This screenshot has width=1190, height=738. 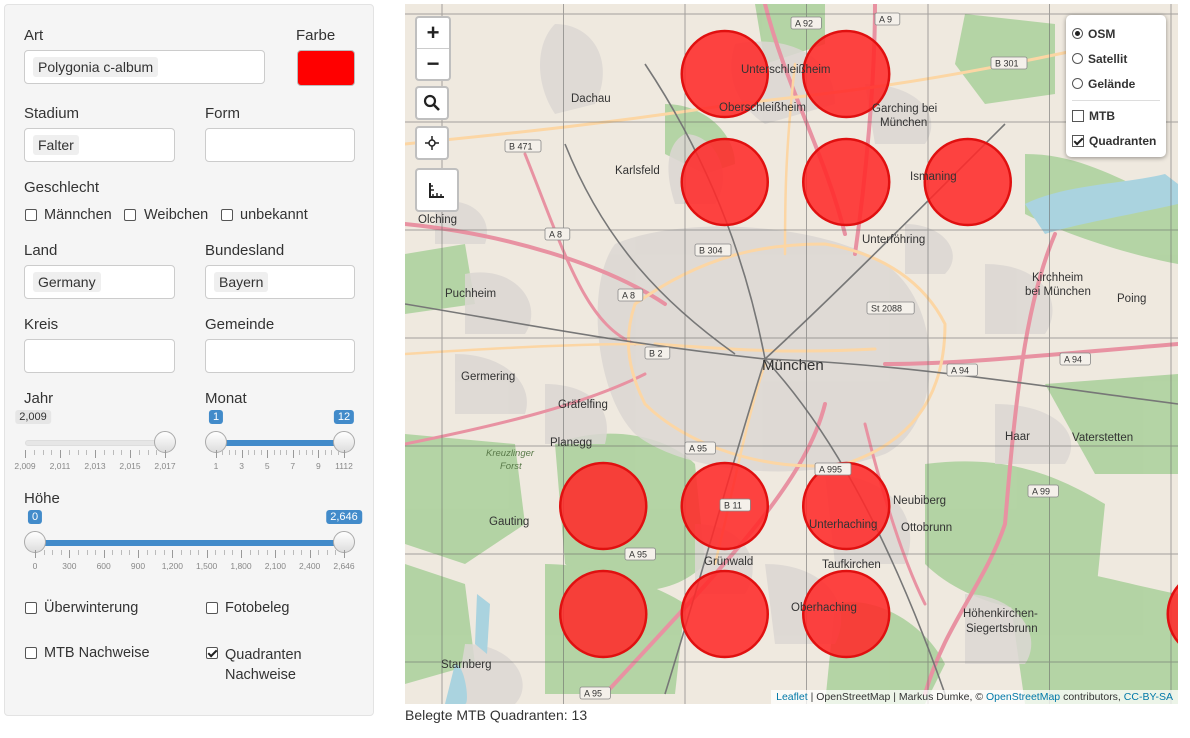 What do you see at coordinates (130, 215) in the screenshot?
I see `weibchen-checkbox` at bounding box center [130, 215].